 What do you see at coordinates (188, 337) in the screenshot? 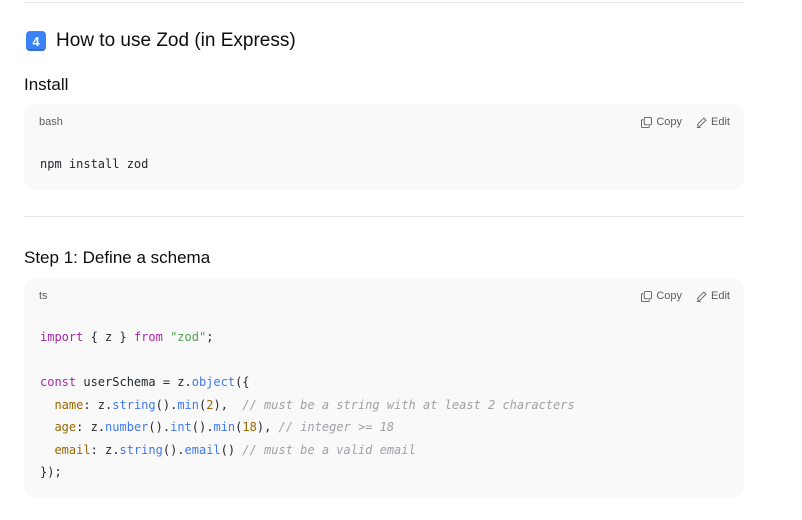
I see `code-token: "zod"` at bounding box center [188, 337].